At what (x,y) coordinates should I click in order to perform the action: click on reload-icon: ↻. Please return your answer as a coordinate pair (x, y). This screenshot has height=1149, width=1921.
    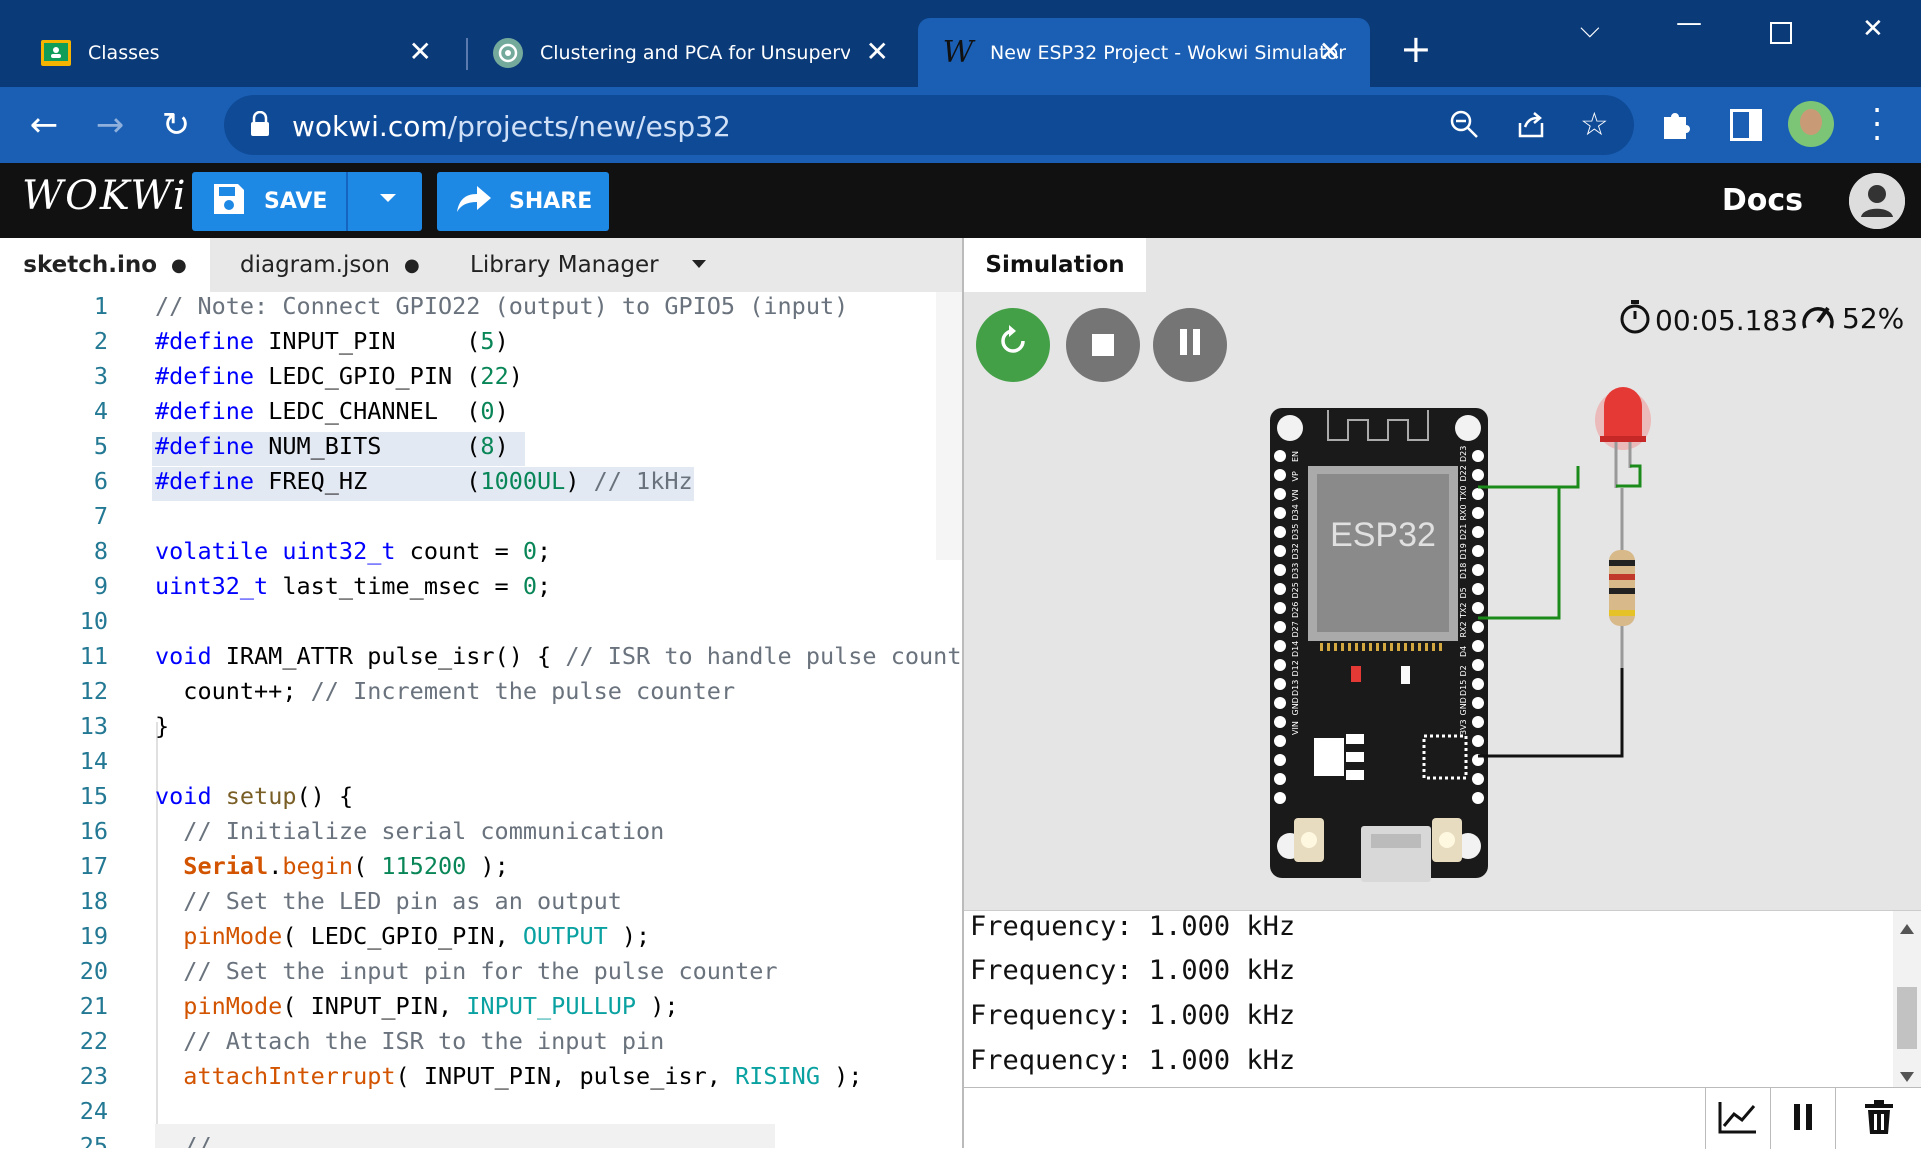
    Looking at the image, I should click on (176, 125).